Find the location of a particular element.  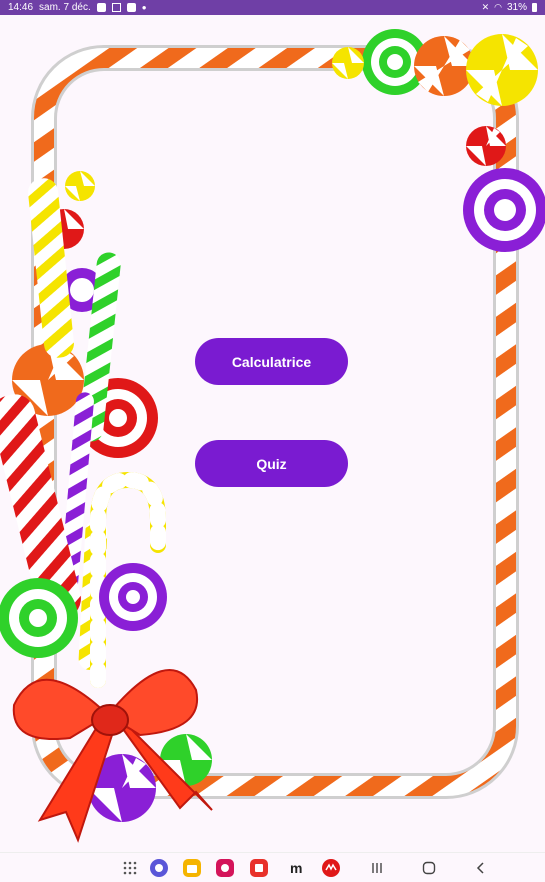

candy-yellow-small-left is located at coordinates (80, 186).